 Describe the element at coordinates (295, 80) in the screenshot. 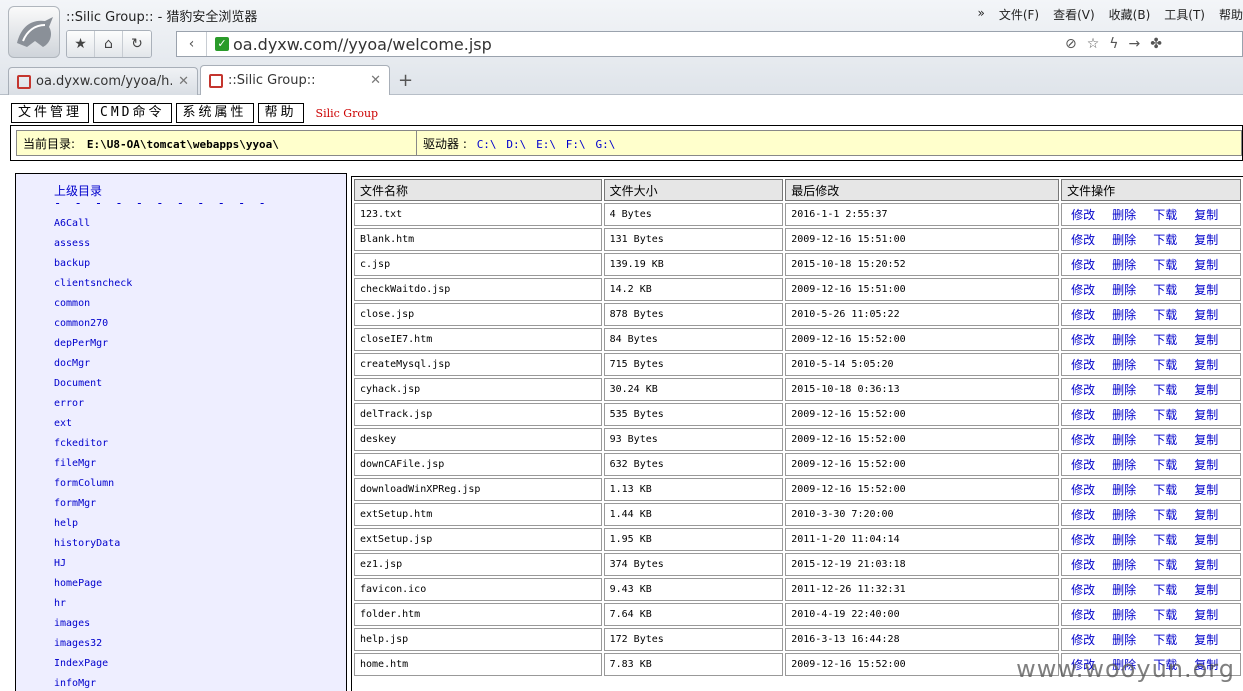

I see `tab-silic: ::Silic Group:: ✕` at that location.